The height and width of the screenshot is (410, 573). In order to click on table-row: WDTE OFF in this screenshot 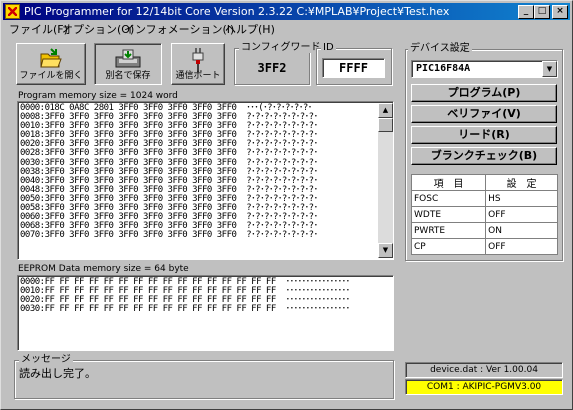, I will do `click(484, 214)`.